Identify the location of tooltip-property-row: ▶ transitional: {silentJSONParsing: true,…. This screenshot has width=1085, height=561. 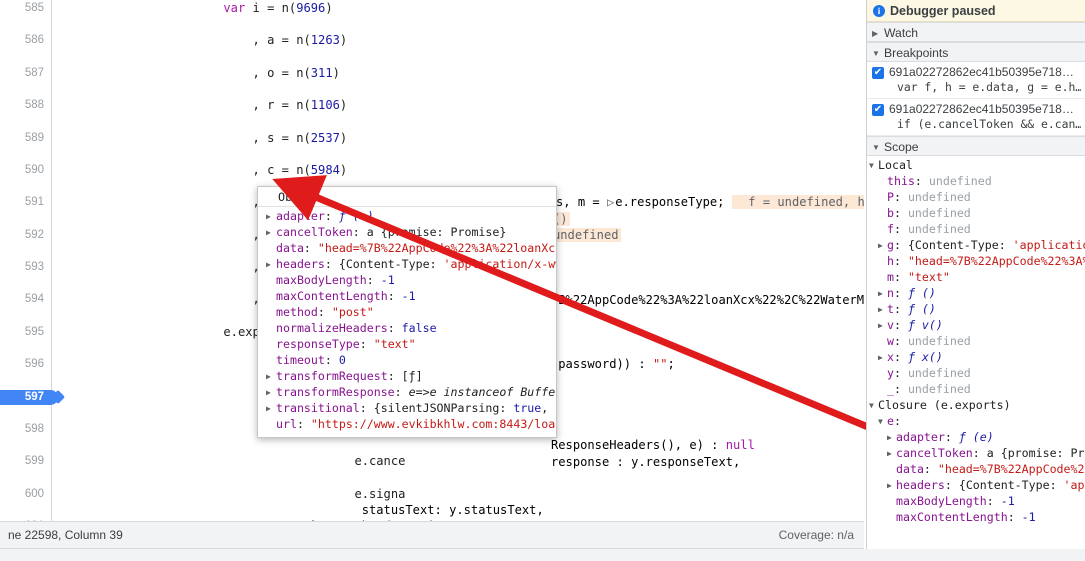
(407, 408).